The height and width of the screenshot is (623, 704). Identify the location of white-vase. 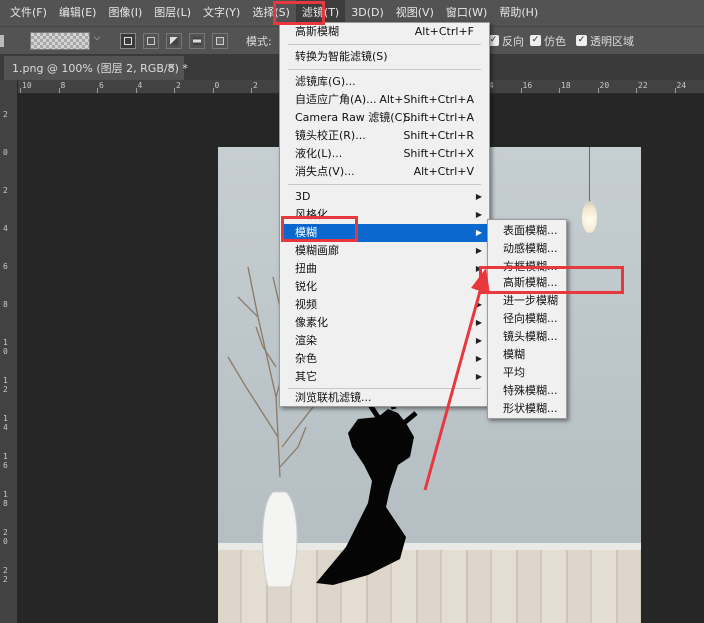
(280, 539).